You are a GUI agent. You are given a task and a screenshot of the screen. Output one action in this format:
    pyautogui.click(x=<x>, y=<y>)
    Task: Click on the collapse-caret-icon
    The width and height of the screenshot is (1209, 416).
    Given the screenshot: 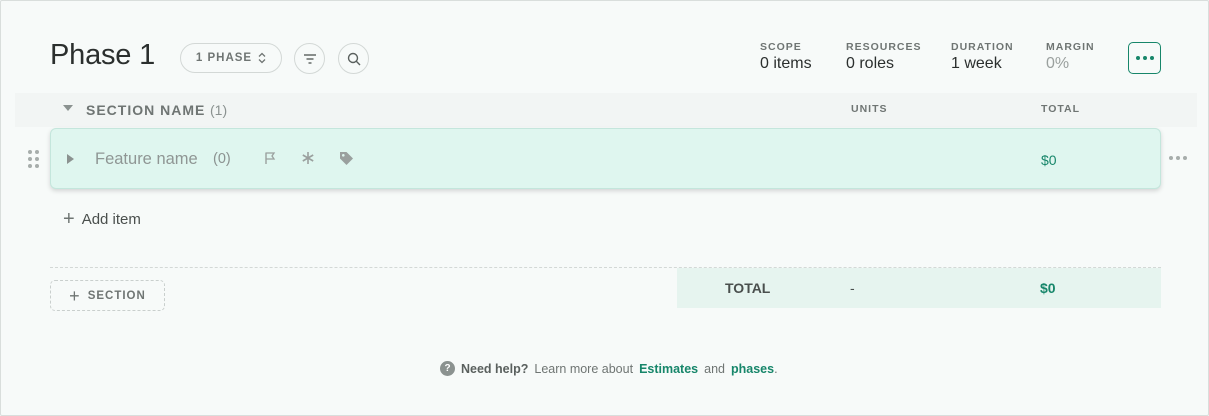 What is the action you would take?
    pyautogui.click(x=68, y=108)
    